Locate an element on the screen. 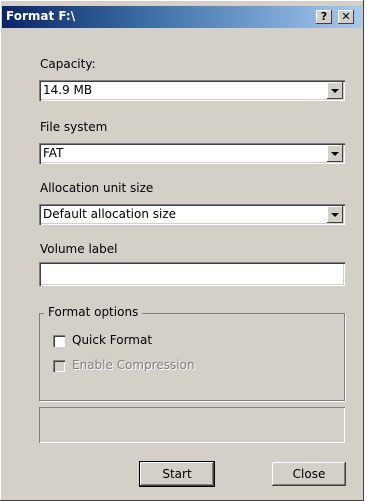  enable-compression-label: Enable Compression is located at coordinates (133, 365).